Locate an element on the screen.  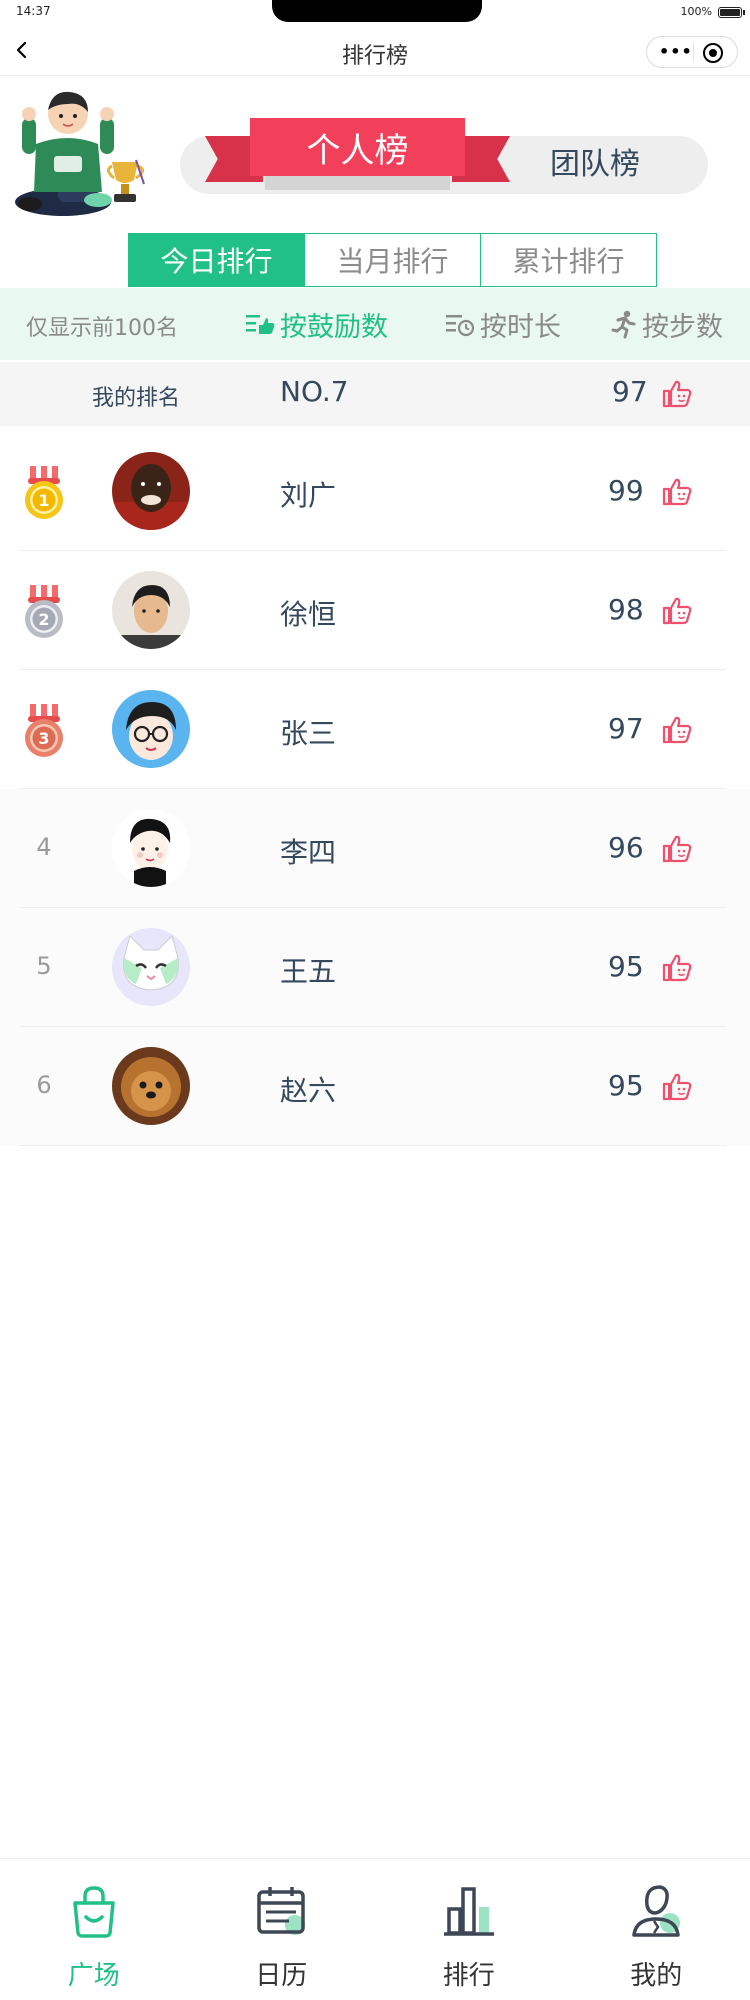
user-icon is located at coordinates (656, 1911).